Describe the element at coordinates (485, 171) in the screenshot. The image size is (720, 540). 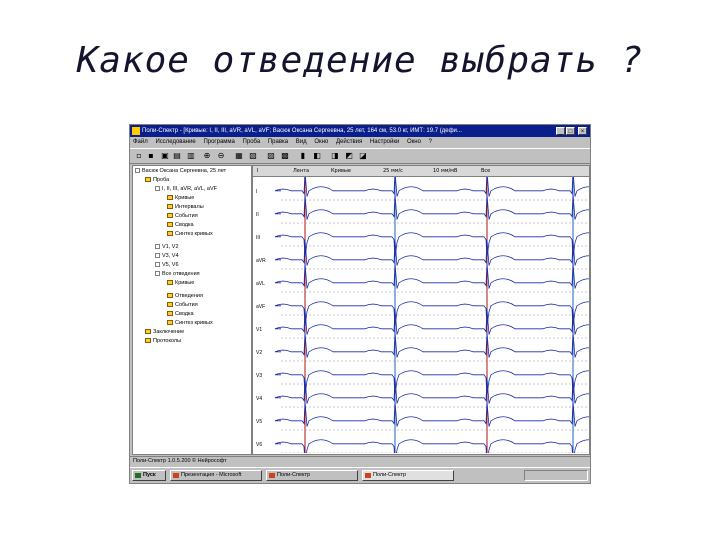
I see `ecg-header-field: Все` at that location.